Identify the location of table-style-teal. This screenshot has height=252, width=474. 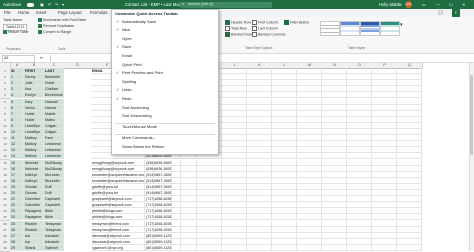
(390, 28).